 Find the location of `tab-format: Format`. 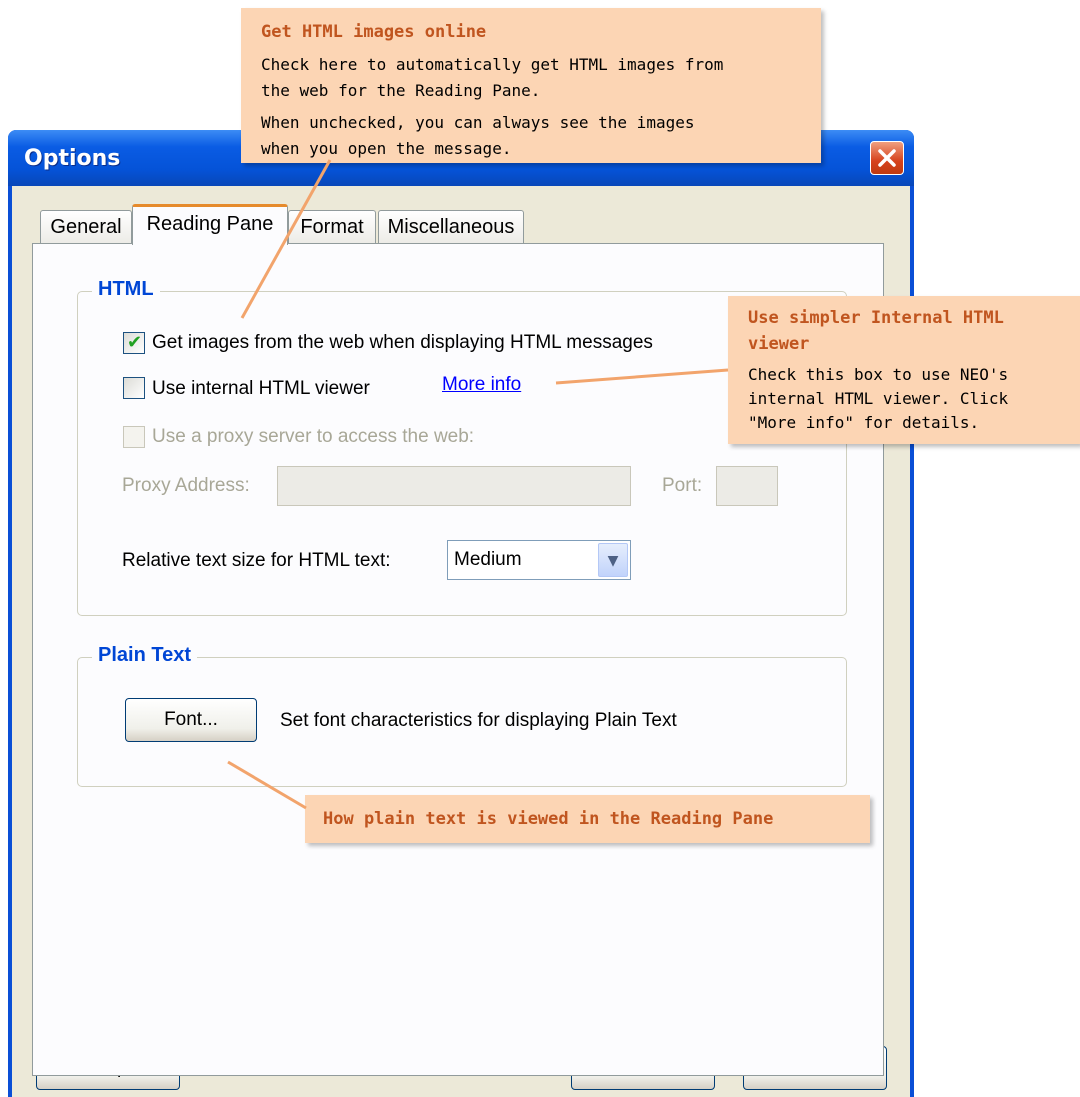

tab-format: Format is located at coordinates (332, 227).